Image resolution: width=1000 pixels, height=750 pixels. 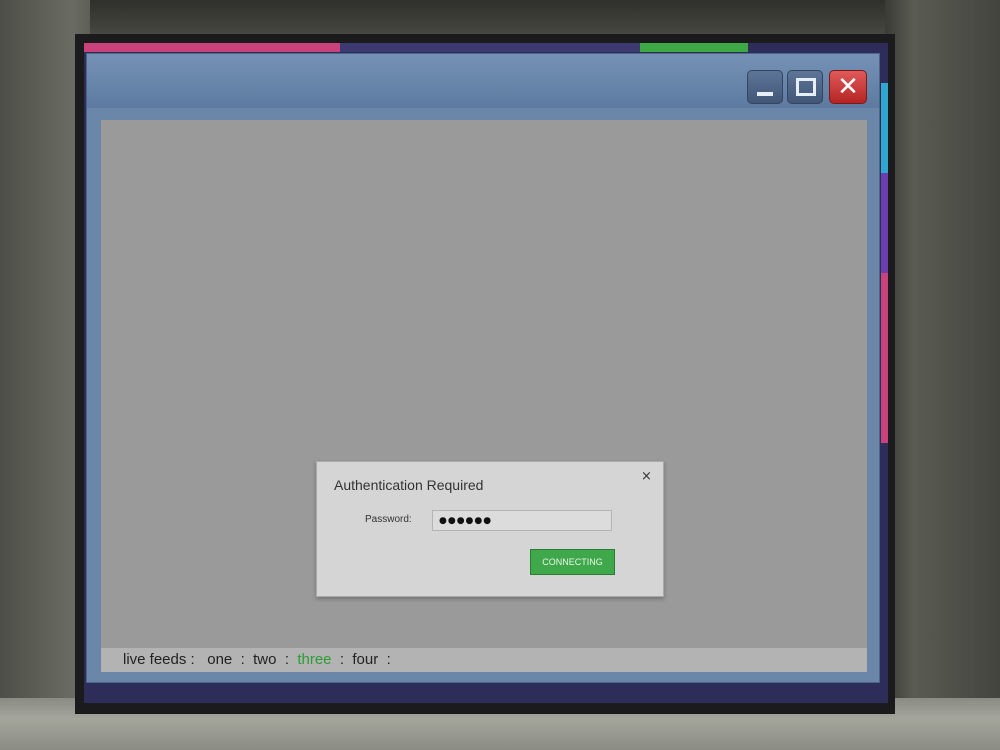 I want to click on close-icon: ✕, so click(x=848, y=87).